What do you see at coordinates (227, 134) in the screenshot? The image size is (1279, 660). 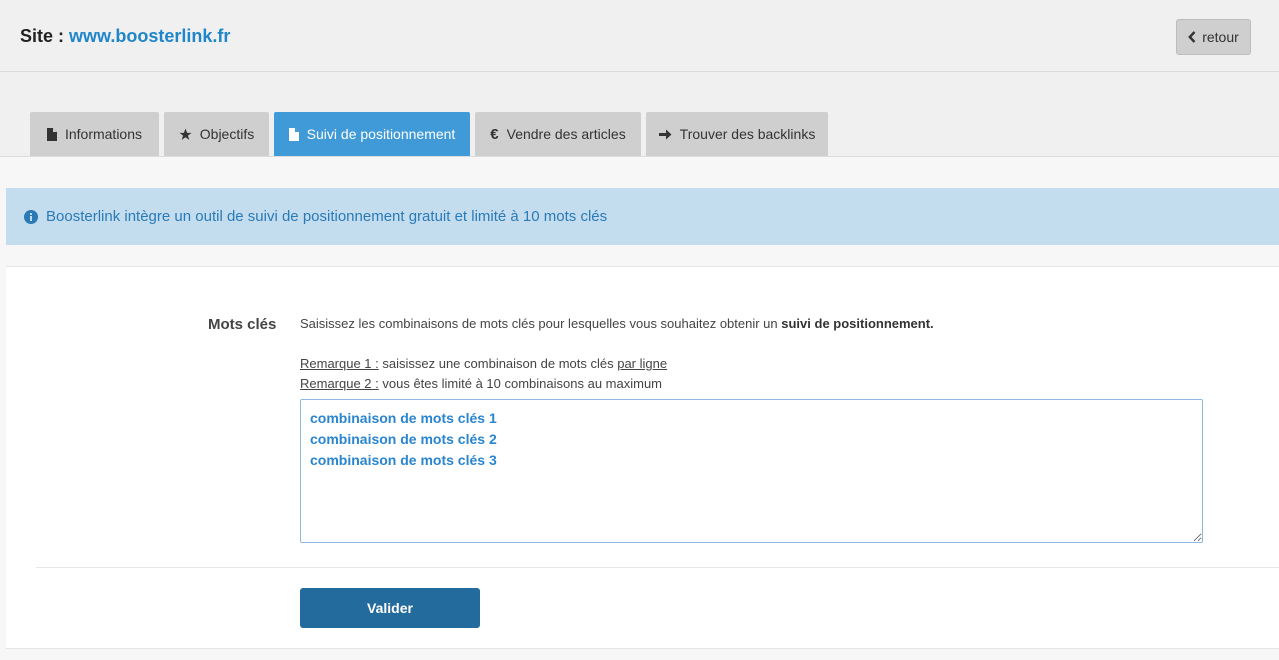 I see `tab-label: Objectifs` at bounding box center [227, 134].